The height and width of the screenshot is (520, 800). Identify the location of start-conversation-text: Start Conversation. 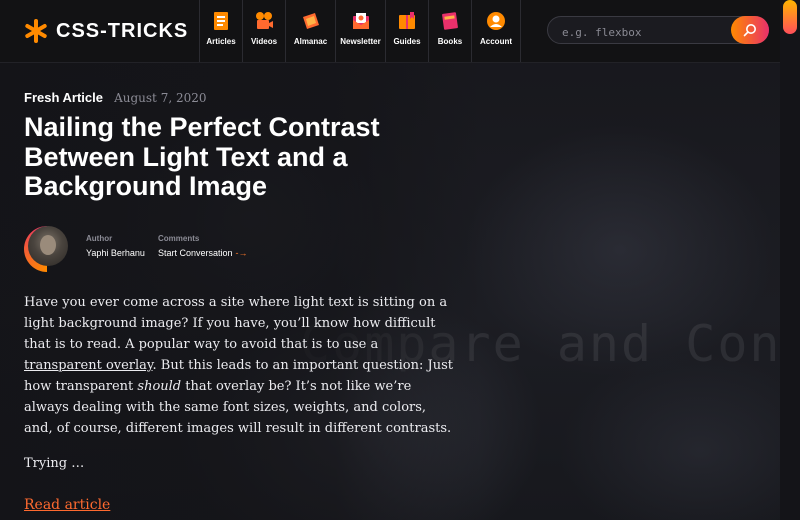
(195, 253).